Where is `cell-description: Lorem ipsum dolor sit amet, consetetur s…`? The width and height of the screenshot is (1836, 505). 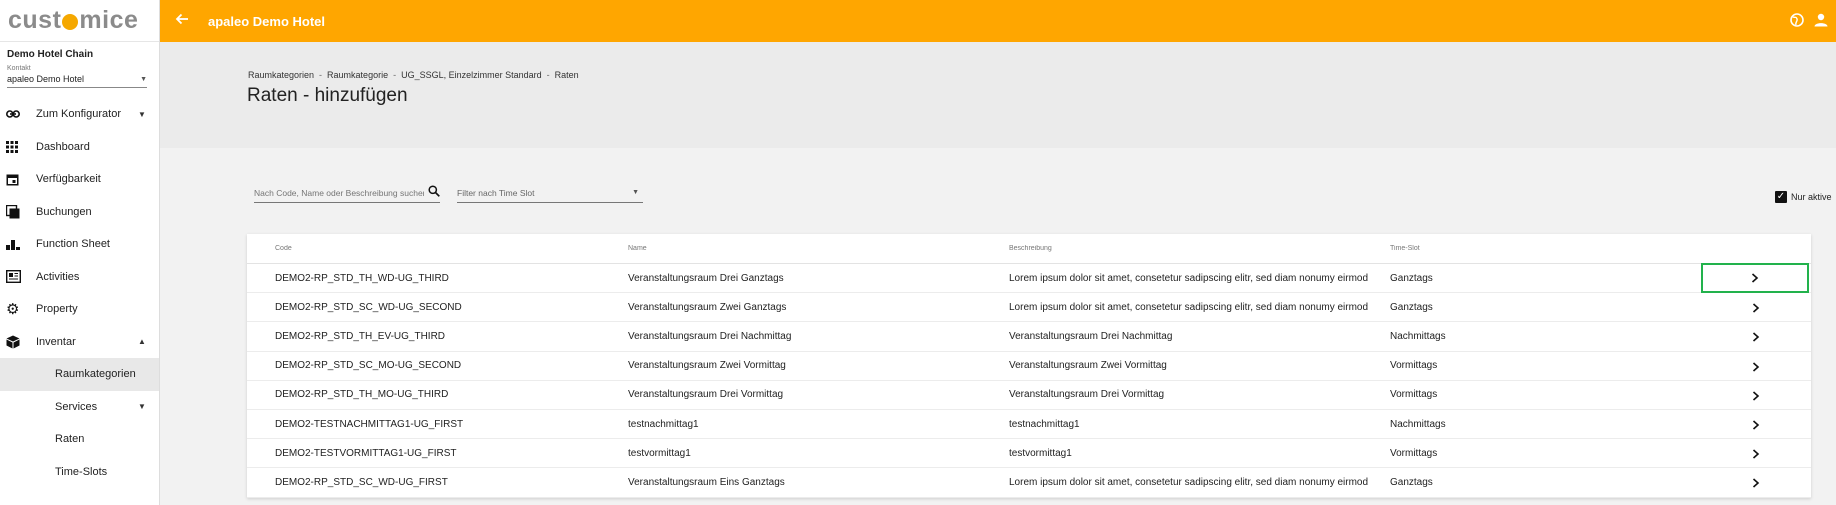 cell-description: Lorem ipsum dolor sit amet, consetetur s… is located at coordinates (1189, 482).